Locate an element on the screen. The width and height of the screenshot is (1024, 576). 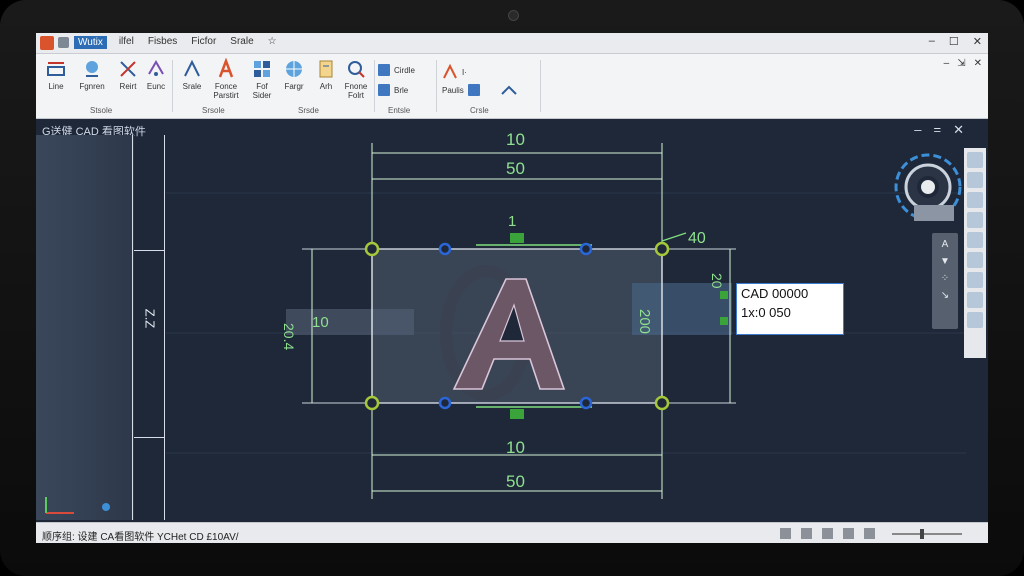
status-bar: 顺序组: 设建 CA看图软件 YCHet CD £10AV/ is located at coordinates (512, 532).